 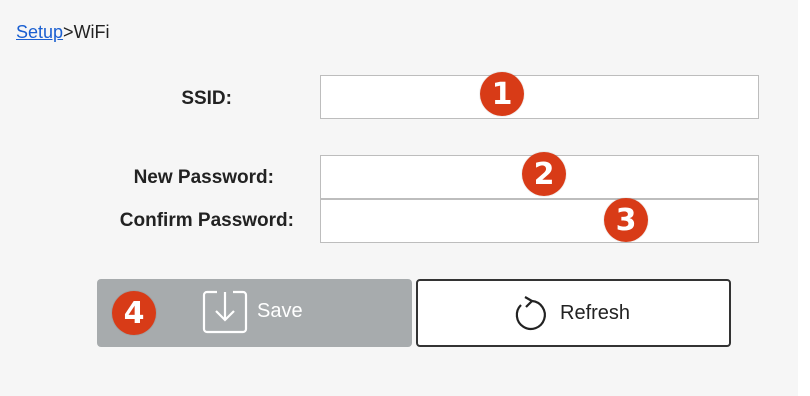 What do you see at coordinates (134, 313) in the screenshot?
I see `step-badge-4: 4` at bounding box center [134, 313].